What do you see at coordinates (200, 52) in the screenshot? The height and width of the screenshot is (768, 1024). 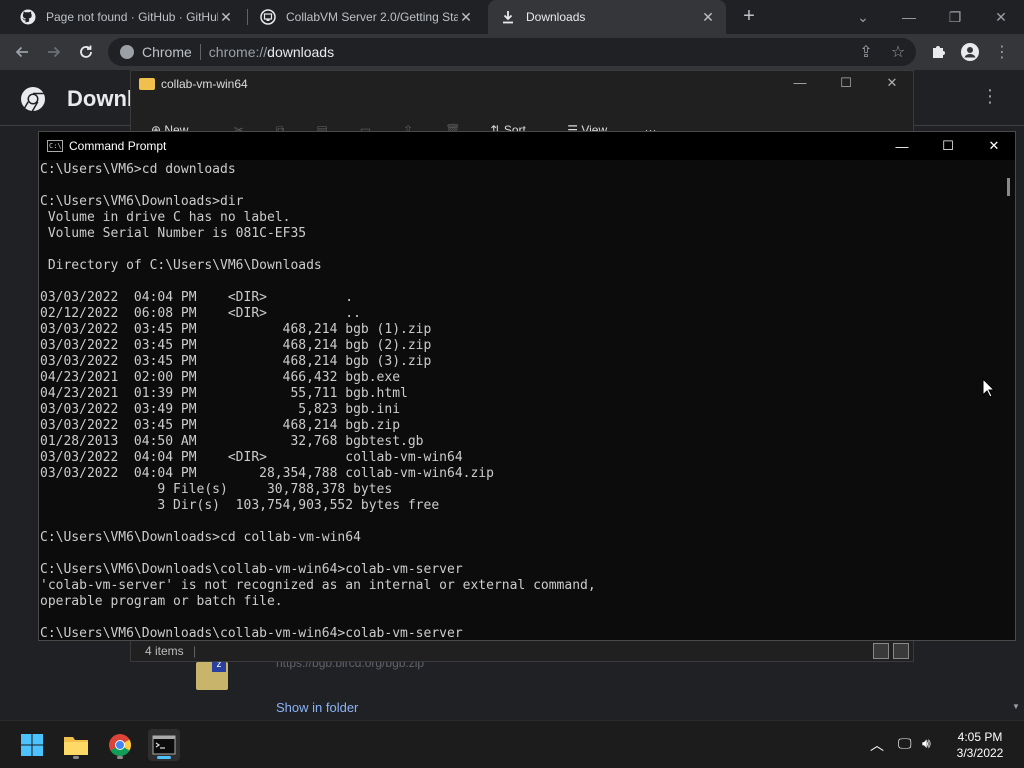 I see `omnibox-divider` at bounding box center [200, 52].